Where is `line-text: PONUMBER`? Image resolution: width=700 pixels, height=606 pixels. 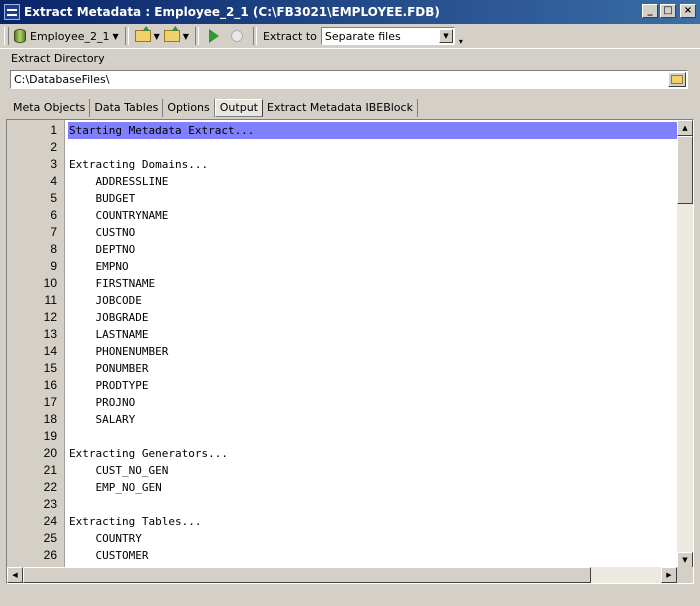 line-text: PONUMBER is located at coordinates (109, 368).